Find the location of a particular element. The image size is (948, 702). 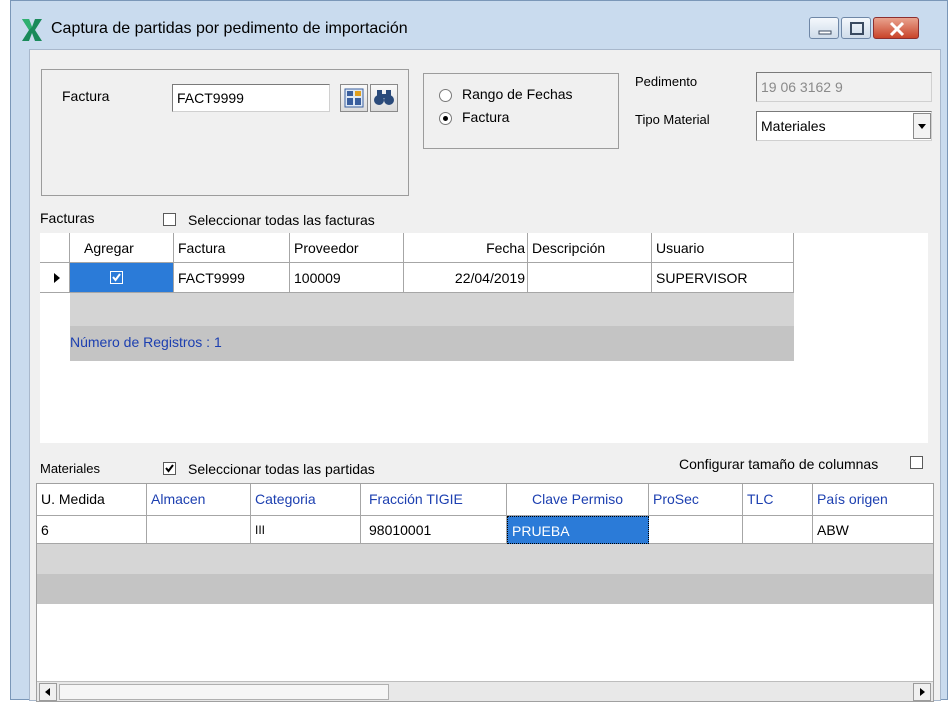

calculator-button is located at coordinates (354, 98).